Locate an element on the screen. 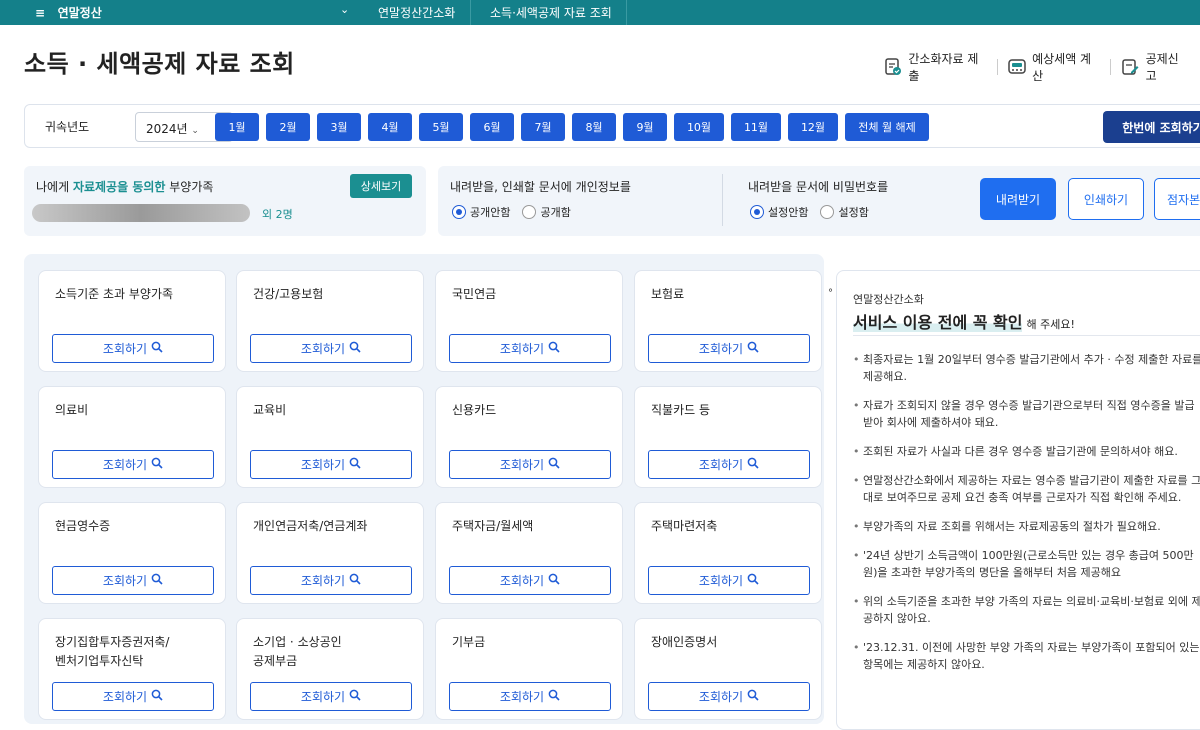  category-card: 의료비 조회하기 is located at coordinates (132, 437).